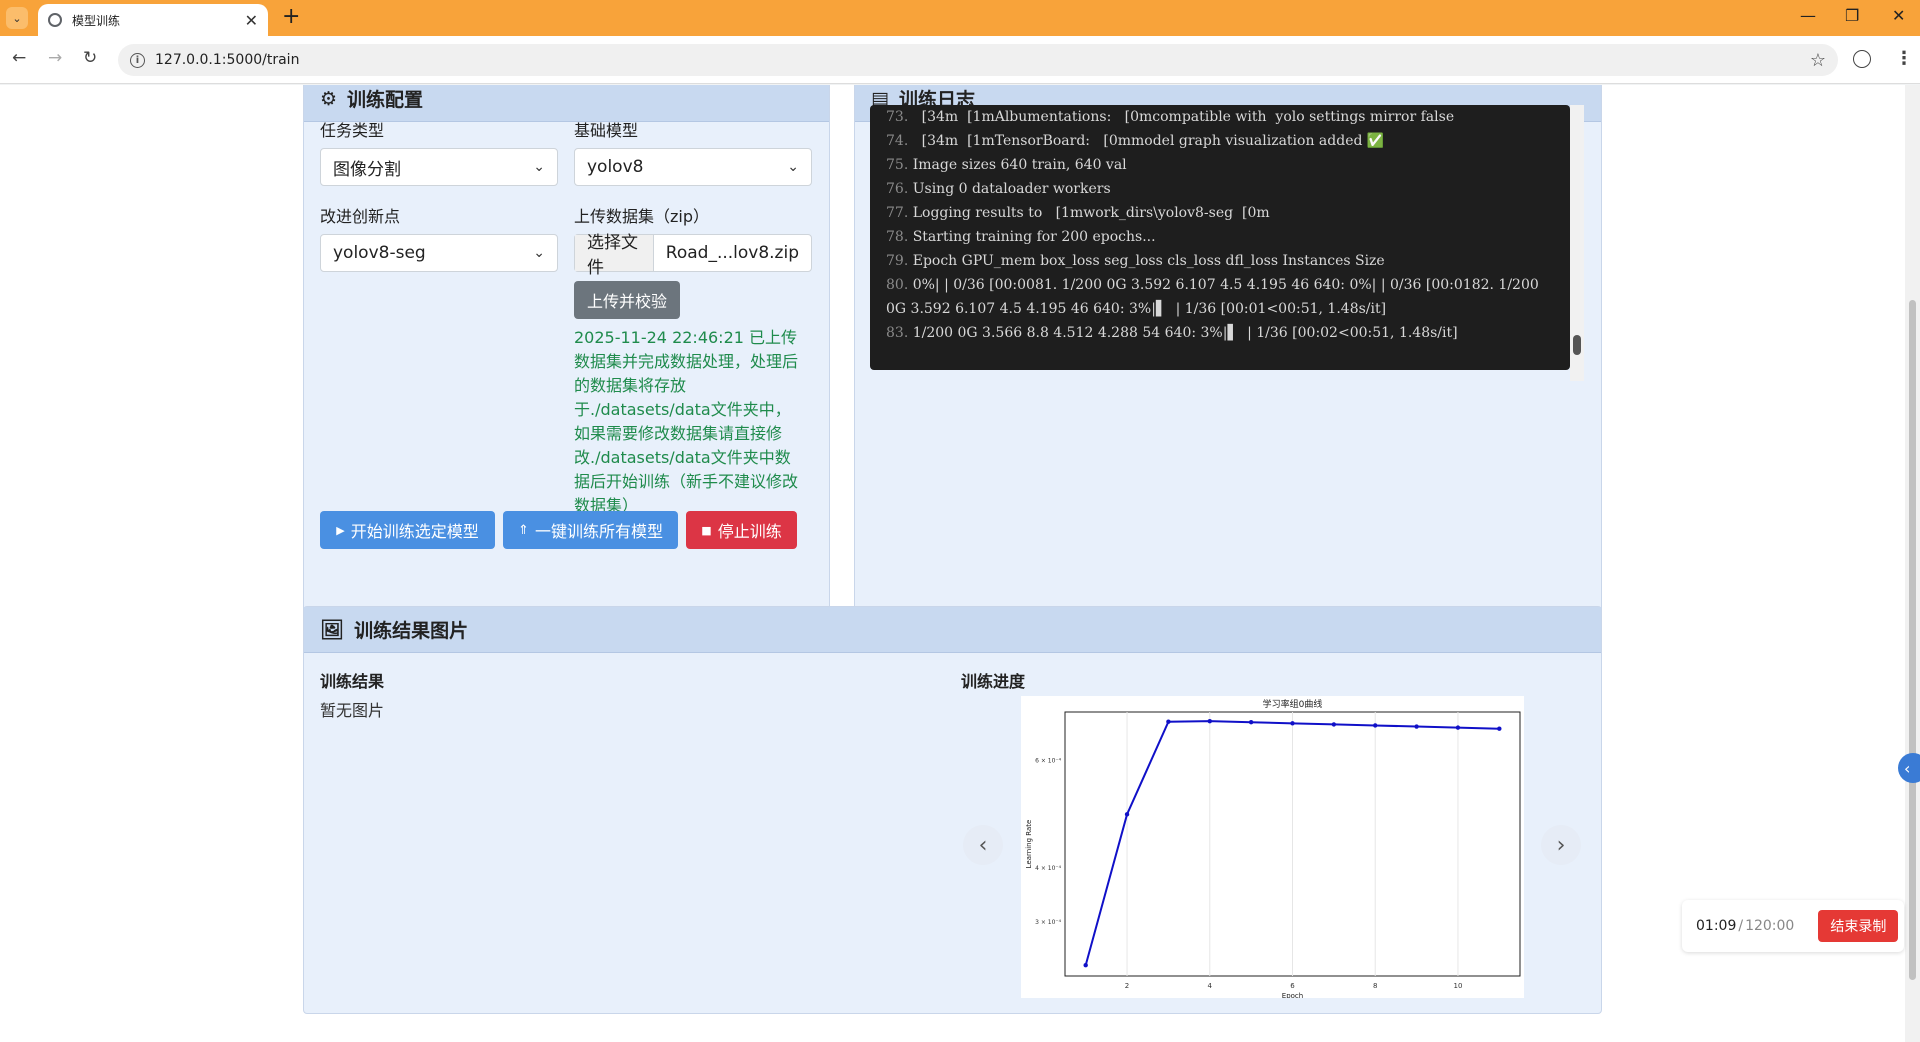 This screenshot has width=1920, height=1042. I want to click on restore-icon: ❐, so click(1852, 15).